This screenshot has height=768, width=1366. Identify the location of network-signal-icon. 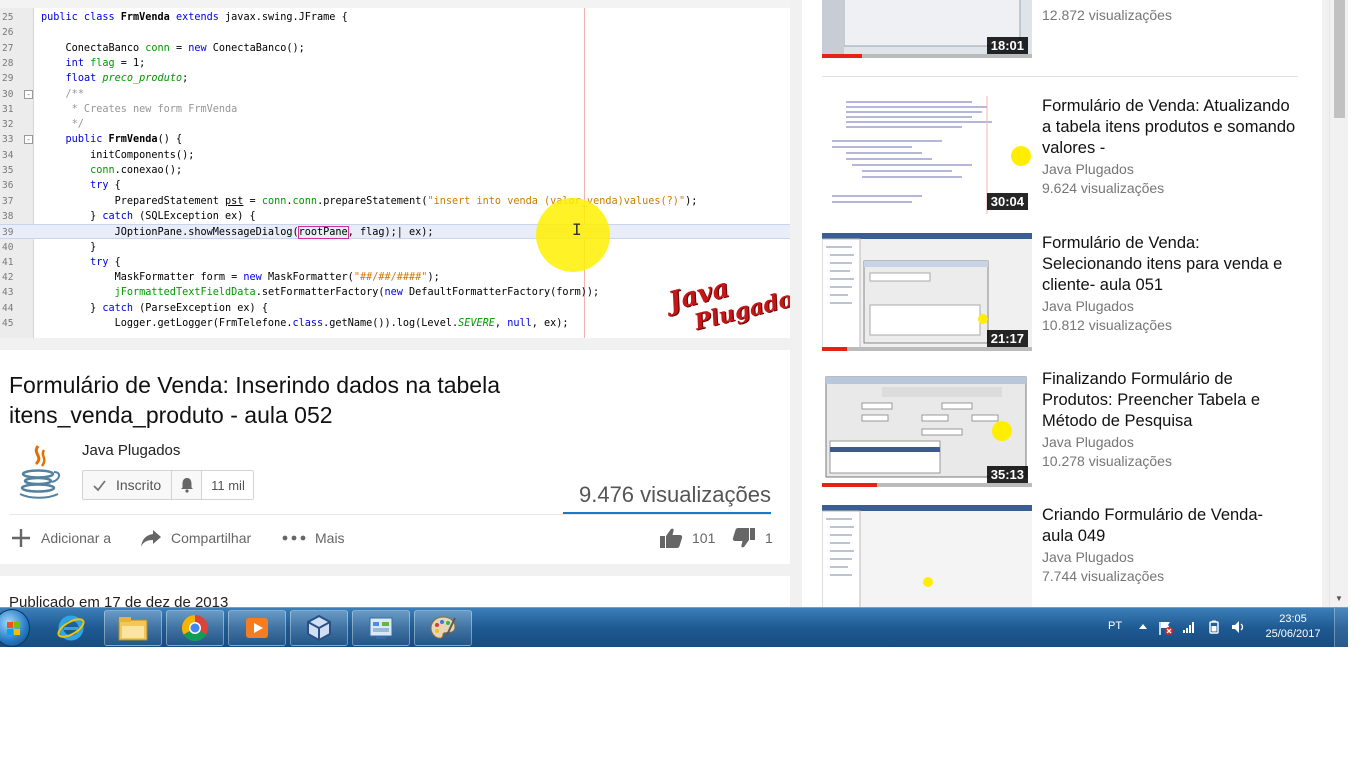
(1189, 627).